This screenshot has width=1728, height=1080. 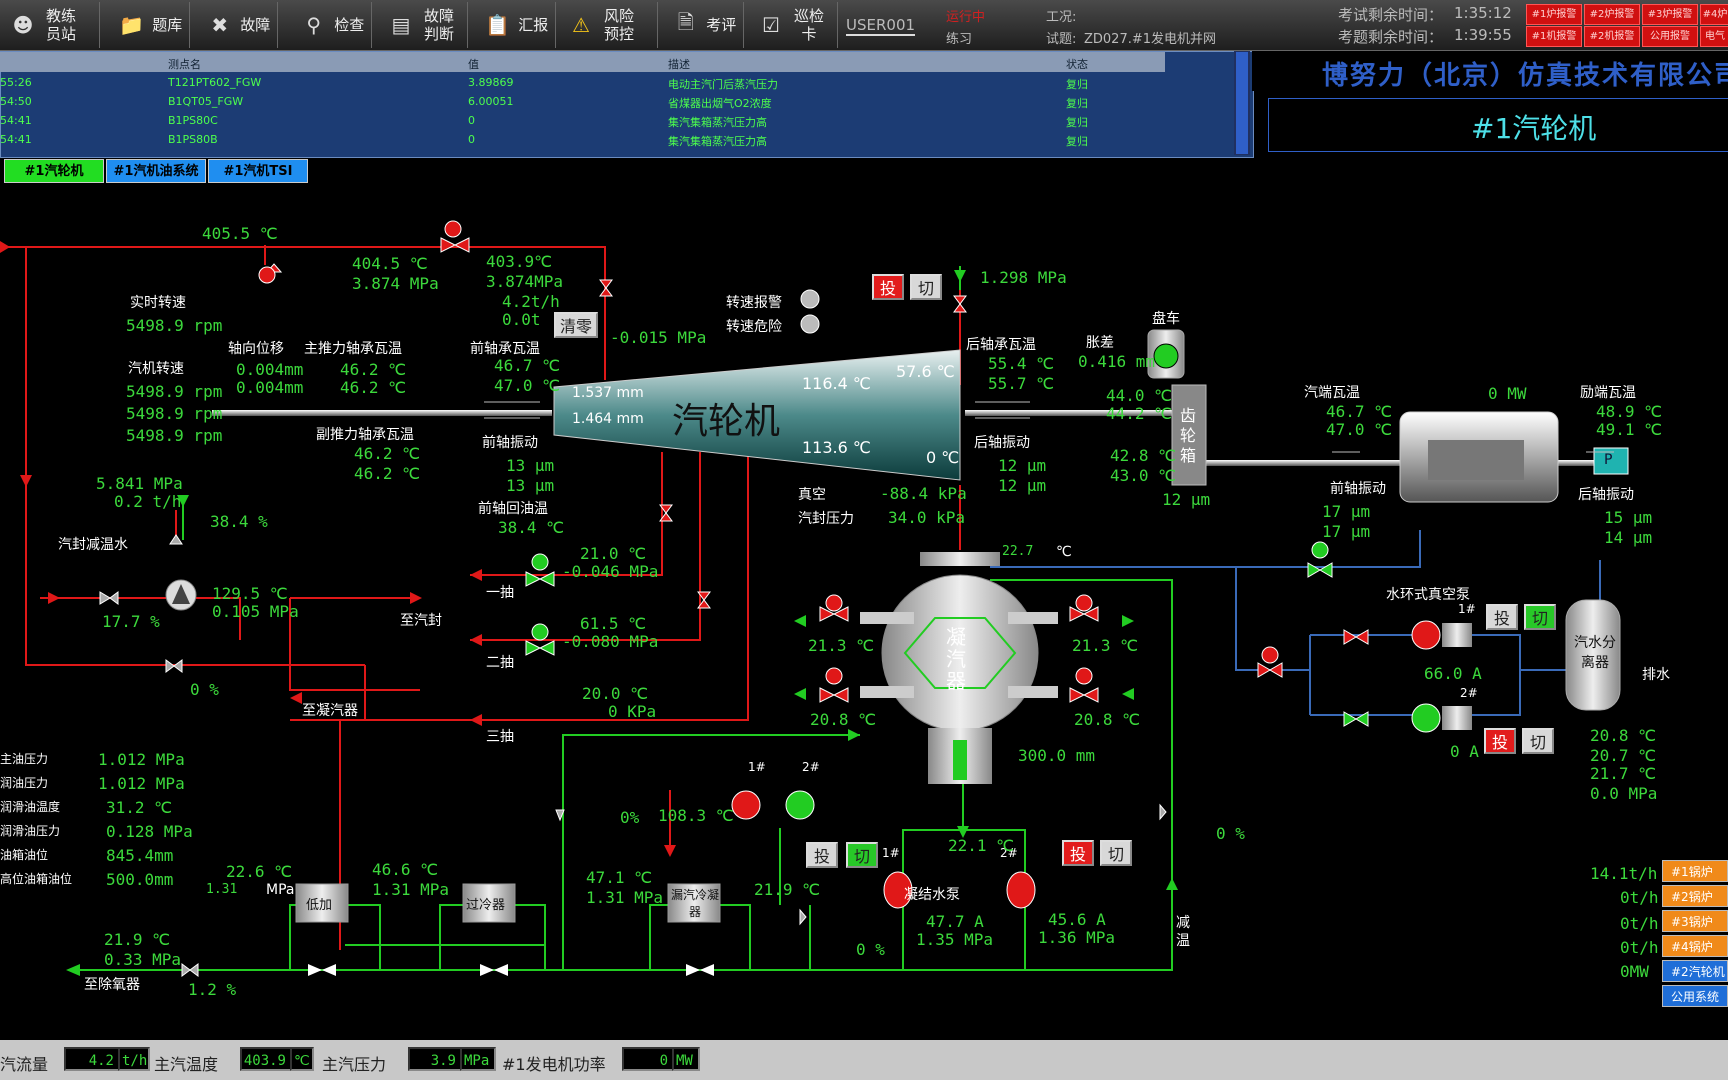 I want to click on cooler-label: 过冷器, so click(x=486, y=905).